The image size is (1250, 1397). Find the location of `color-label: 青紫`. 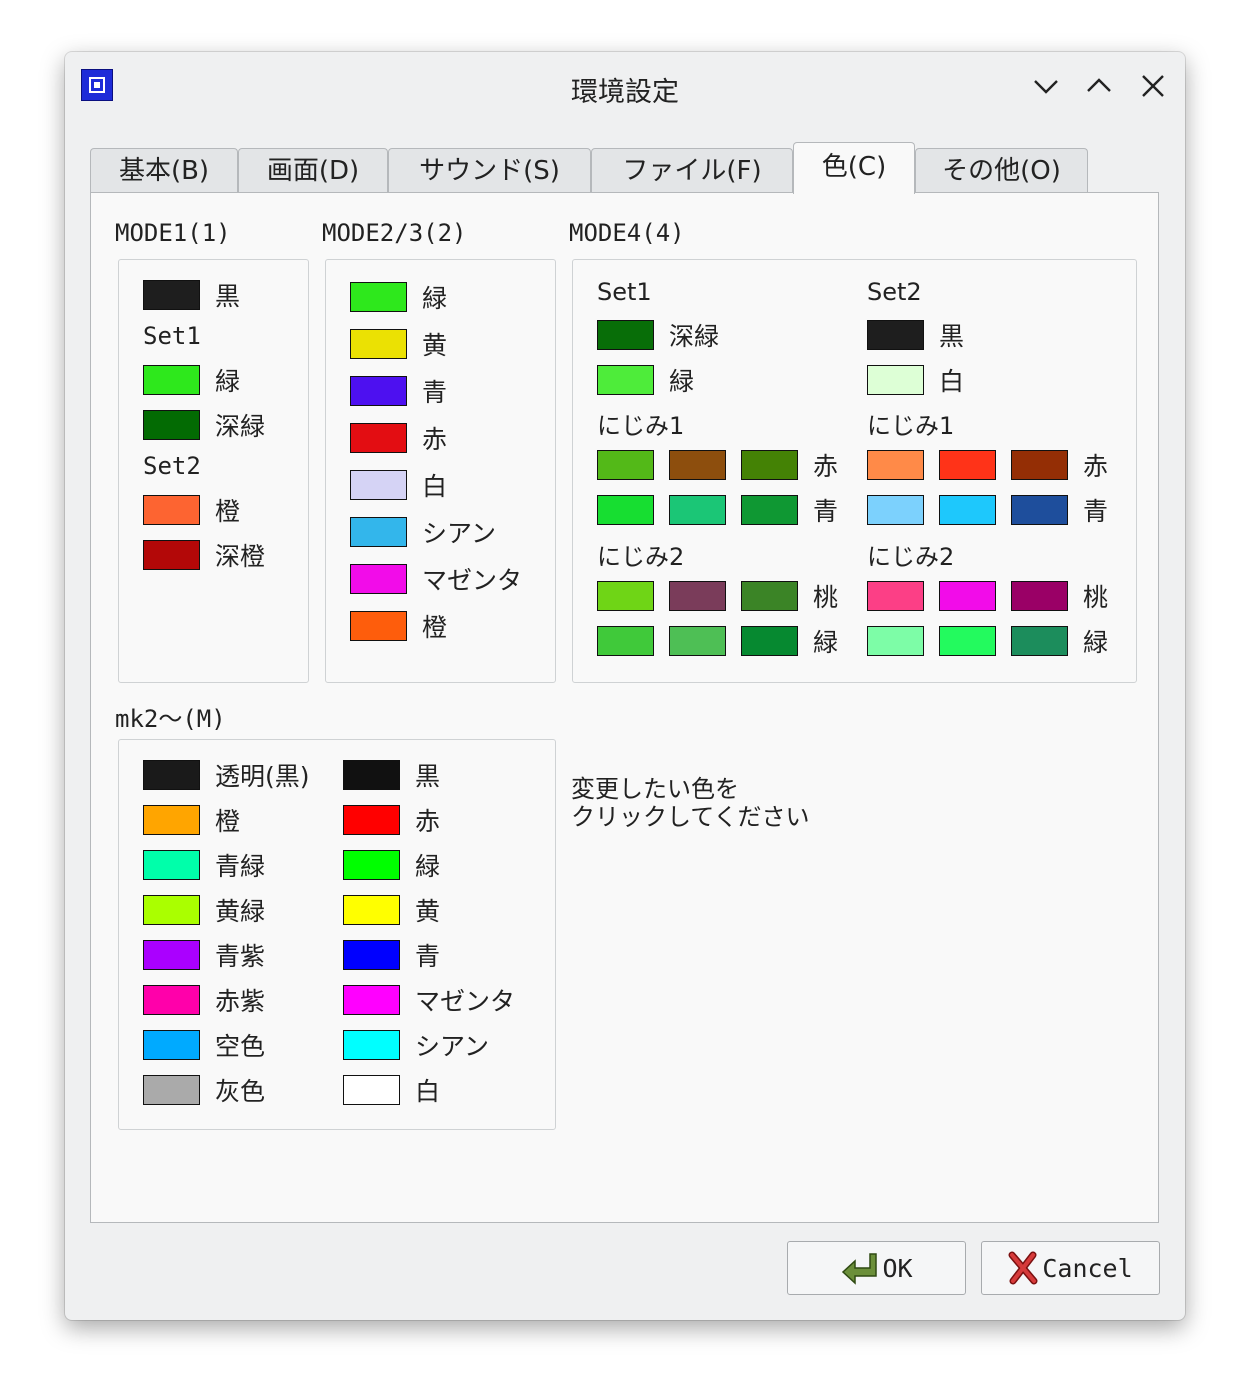

color-label: 青紫 is located at coordinates (240, 956).